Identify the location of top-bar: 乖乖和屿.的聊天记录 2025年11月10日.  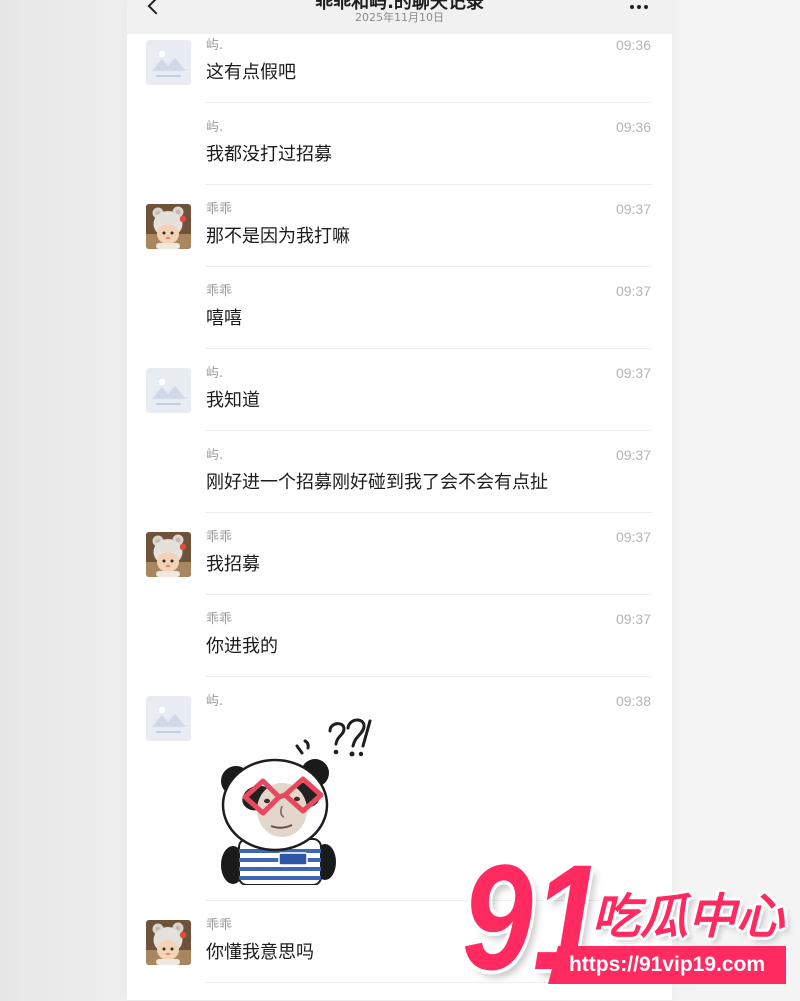
(399, 17).